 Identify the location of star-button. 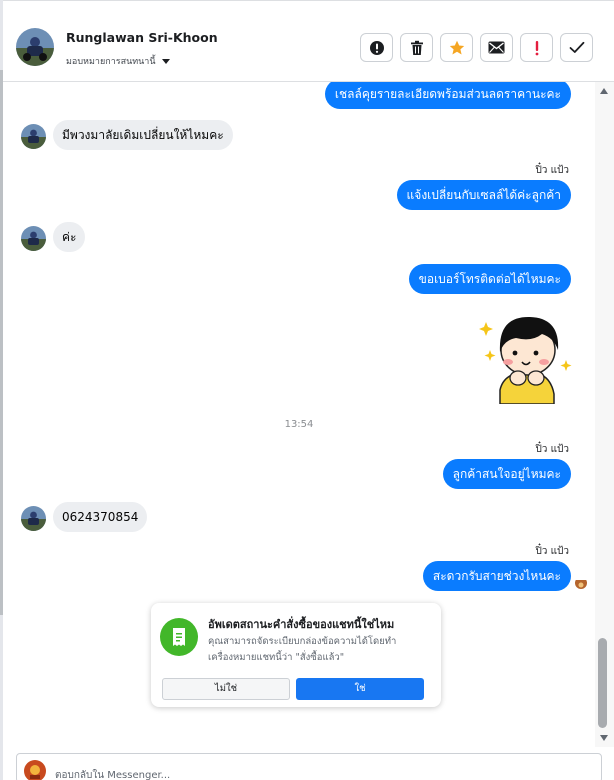
(456, 47).